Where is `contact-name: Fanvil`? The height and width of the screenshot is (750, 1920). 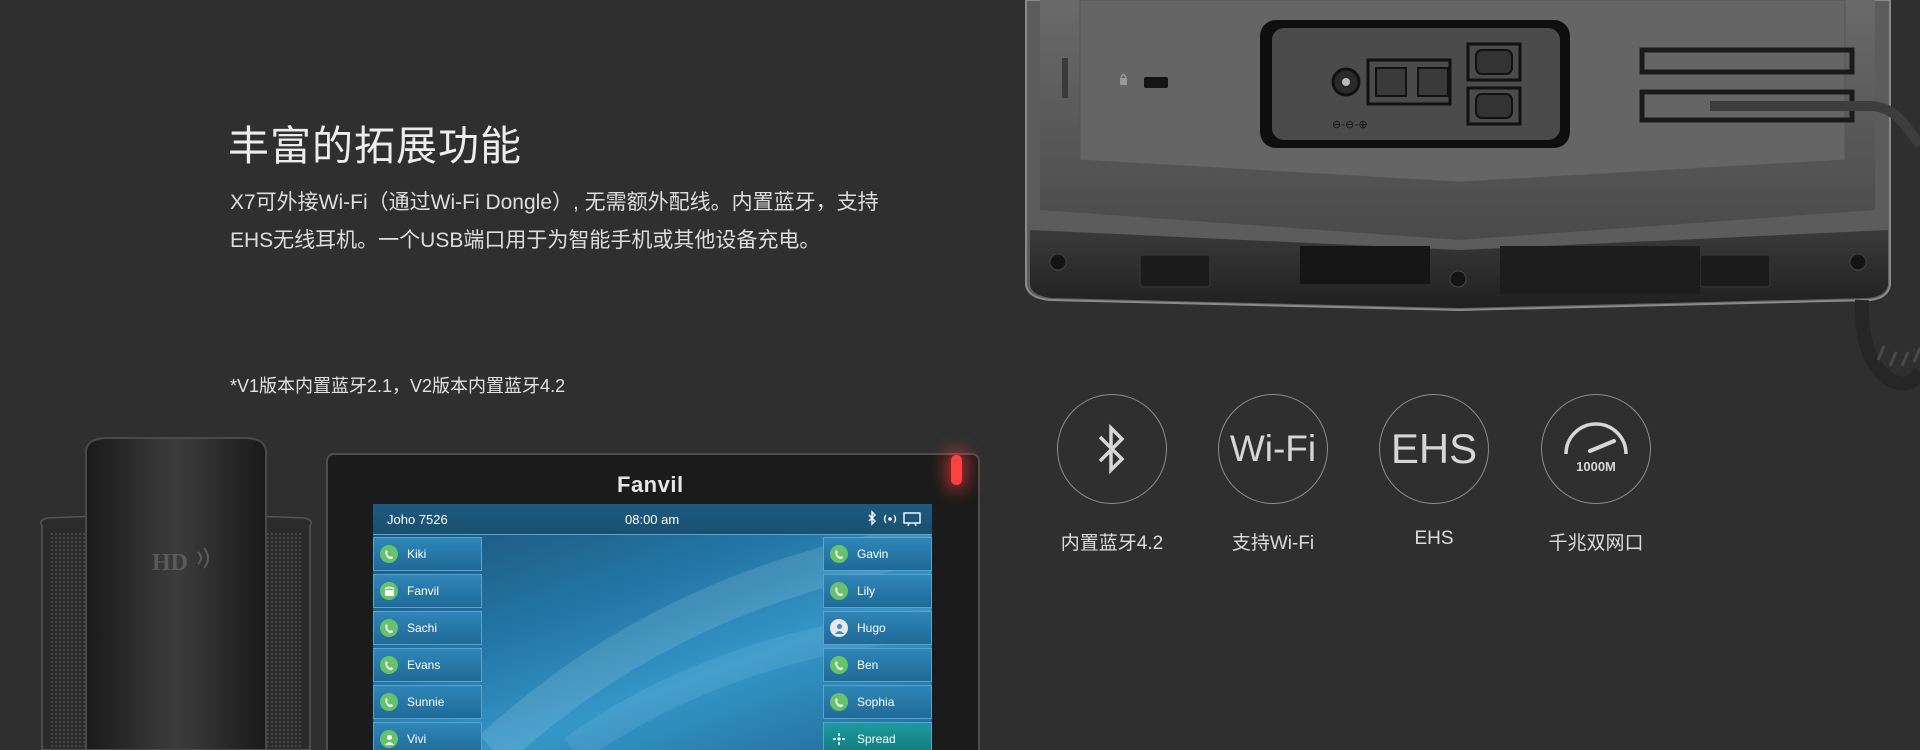
contact-name: Fanvil is located at coordinates (423, 591).